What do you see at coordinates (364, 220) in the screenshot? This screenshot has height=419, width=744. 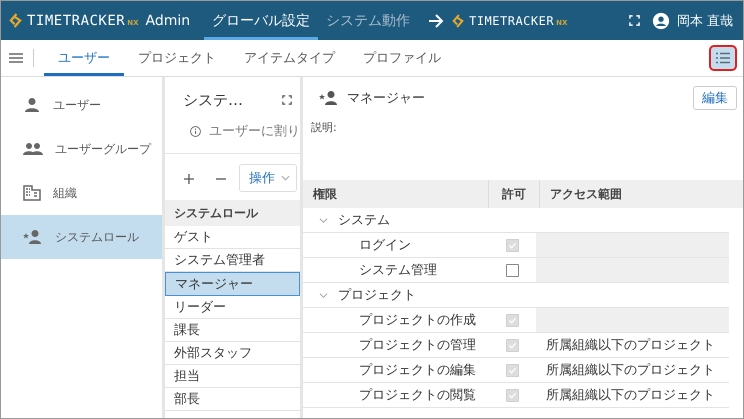 I see `group-label: システム` at bounding box center [364, 220].